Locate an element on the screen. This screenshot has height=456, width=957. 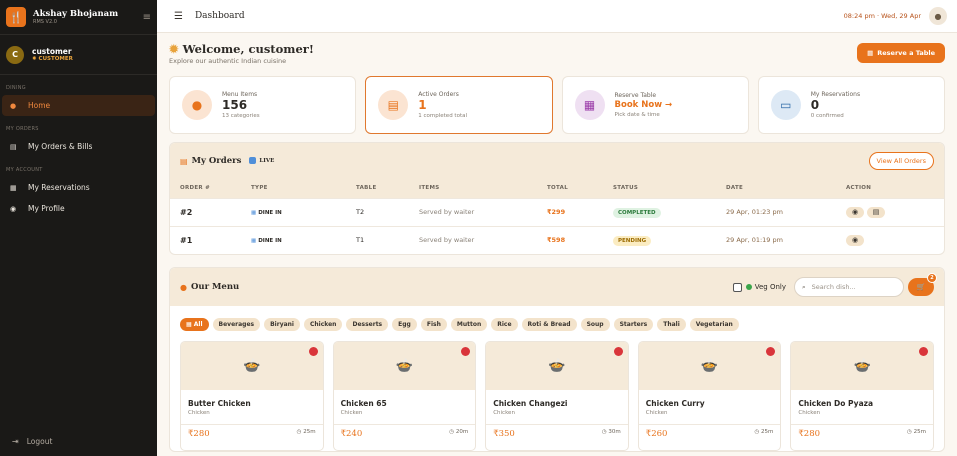
stat-value: 0 is located at coordinates (815, 105).